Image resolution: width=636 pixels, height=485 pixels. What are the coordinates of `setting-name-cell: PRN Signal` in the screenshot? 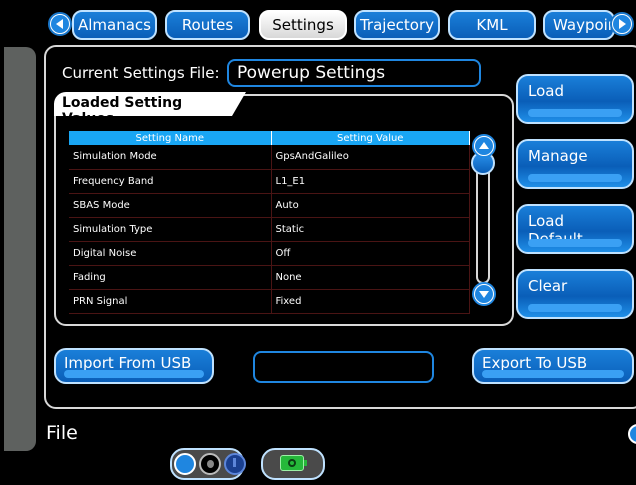 It's located at (170, 301).